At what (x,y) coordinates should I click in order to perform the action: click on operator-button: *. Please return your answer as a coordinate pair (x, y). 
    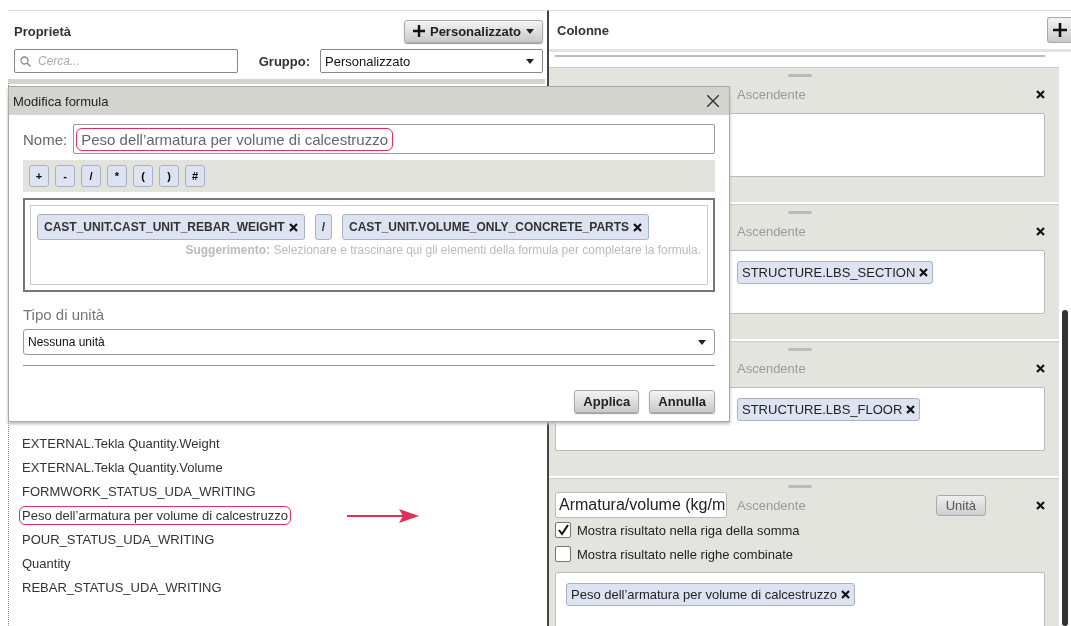
    Looking at the image, I should click on (117, 176).